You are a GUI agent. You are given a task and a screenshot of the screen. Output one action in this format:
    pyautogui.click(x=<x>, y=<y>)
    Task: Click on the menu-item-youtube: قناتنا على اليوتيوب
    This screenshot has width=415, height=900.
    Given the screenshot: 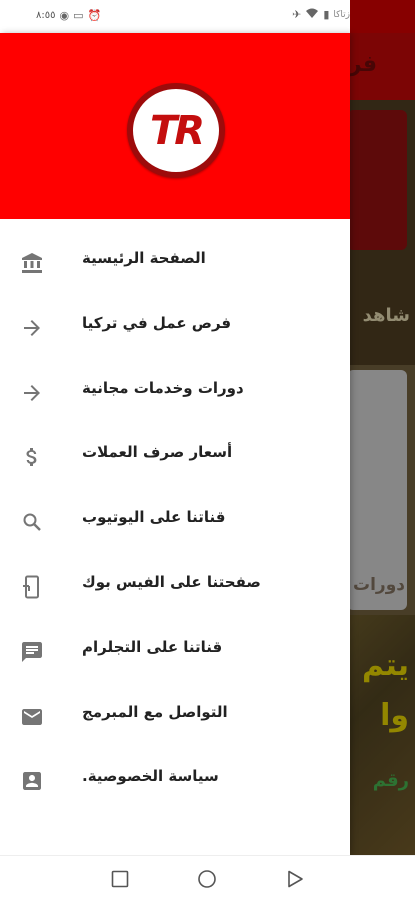 What is the action you would take?
    pyautogui.click(x=175, y=520)
    